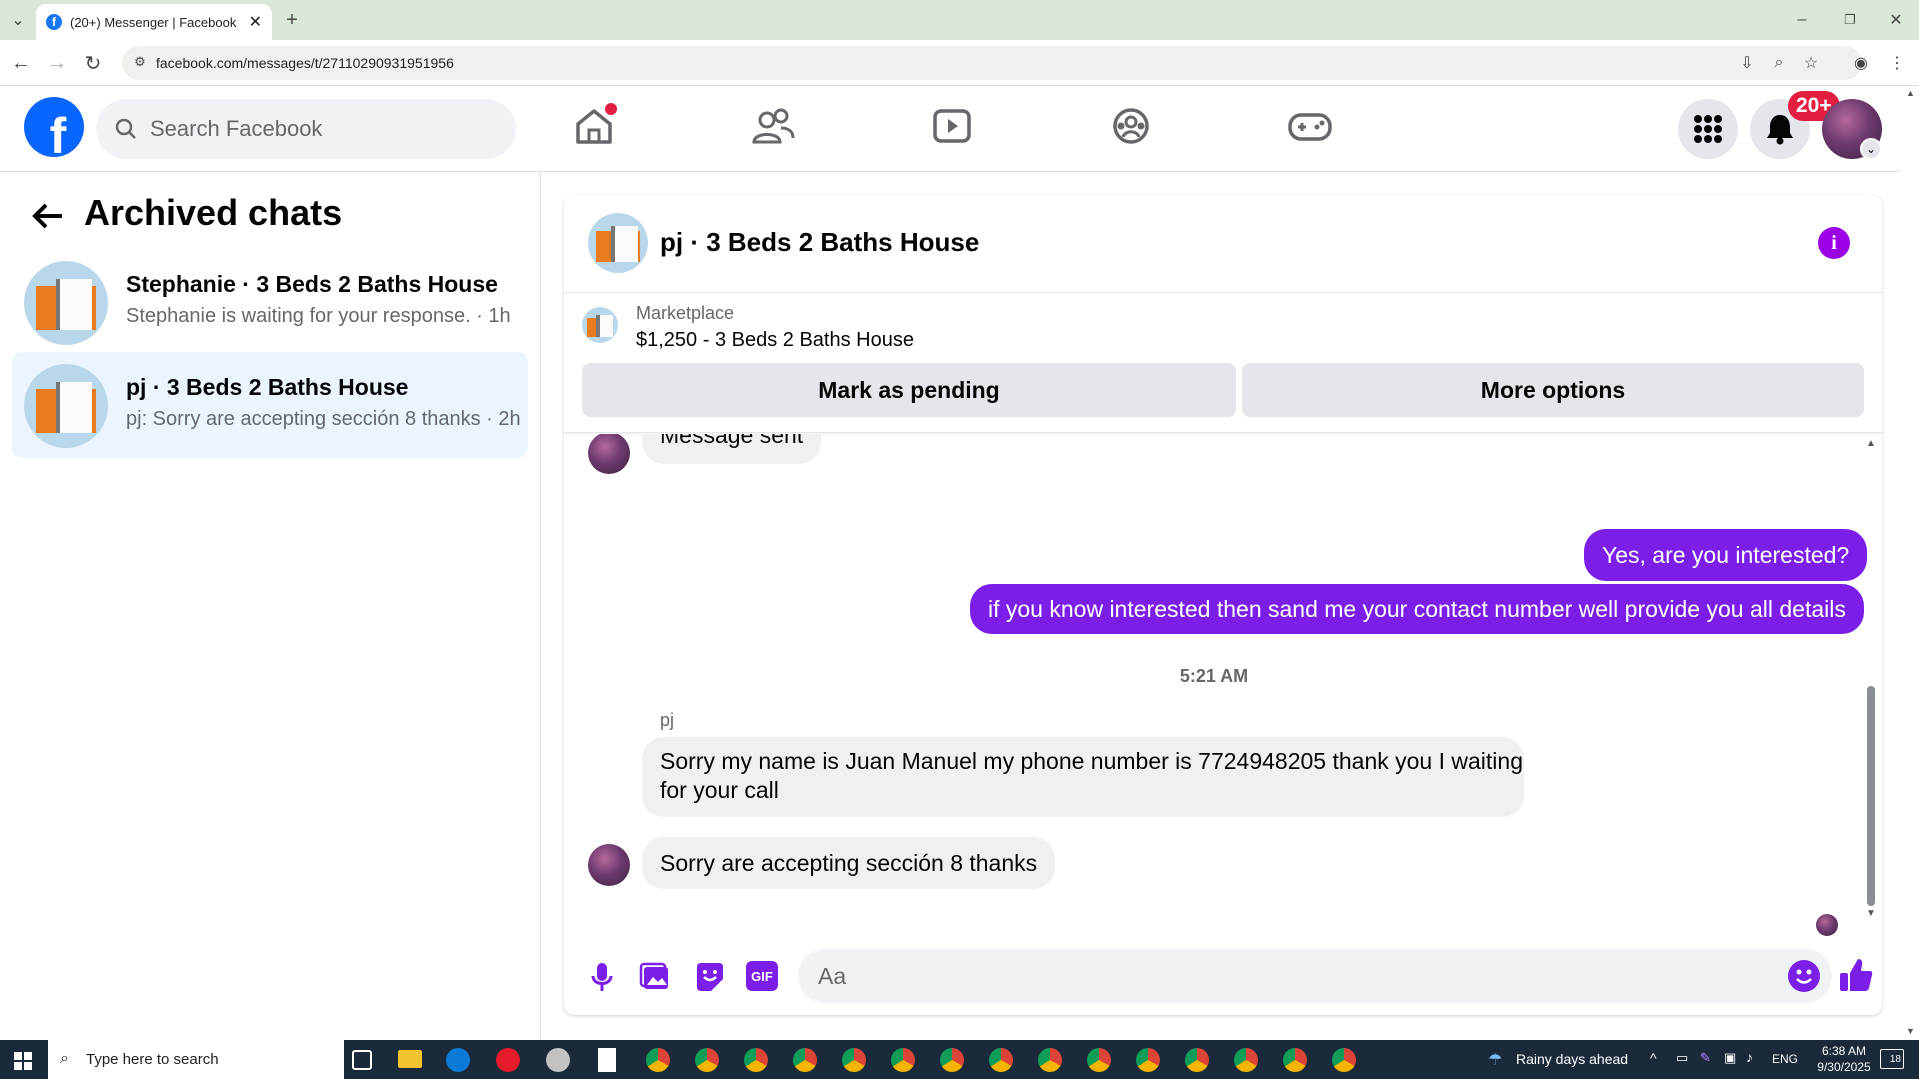 The width and height of the screenshot is (1919, 1079). I want to click on scrollbar-thumb, so click(1871, 796).